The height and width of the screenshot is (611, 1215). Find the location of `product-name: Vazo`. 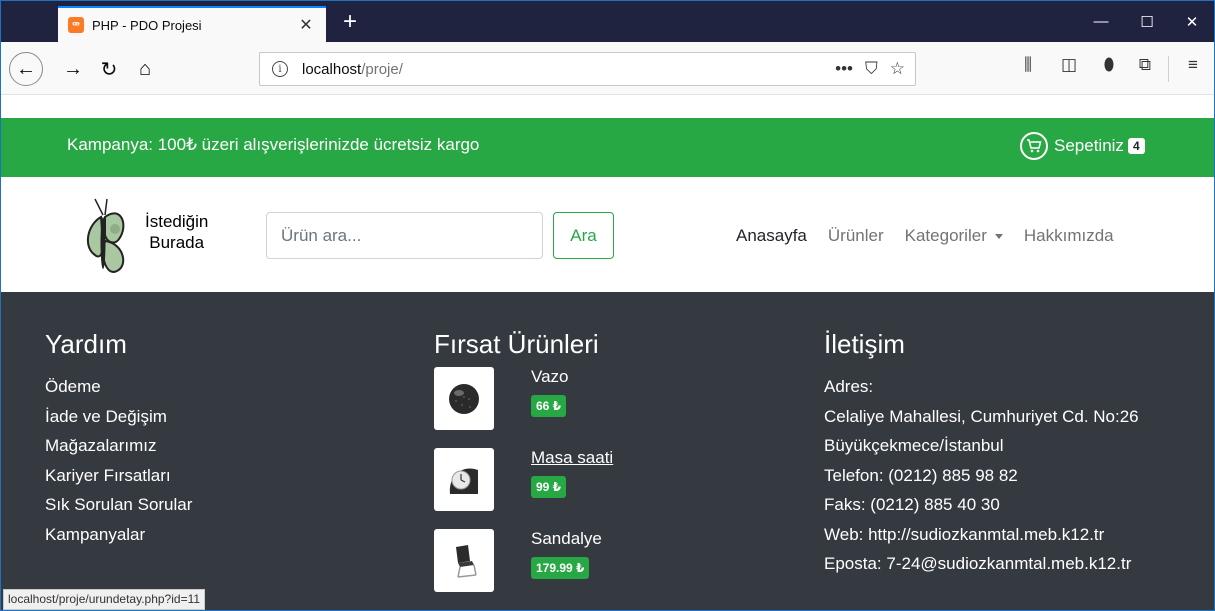

product-name: Vazo is located at coordinates (550, 377).